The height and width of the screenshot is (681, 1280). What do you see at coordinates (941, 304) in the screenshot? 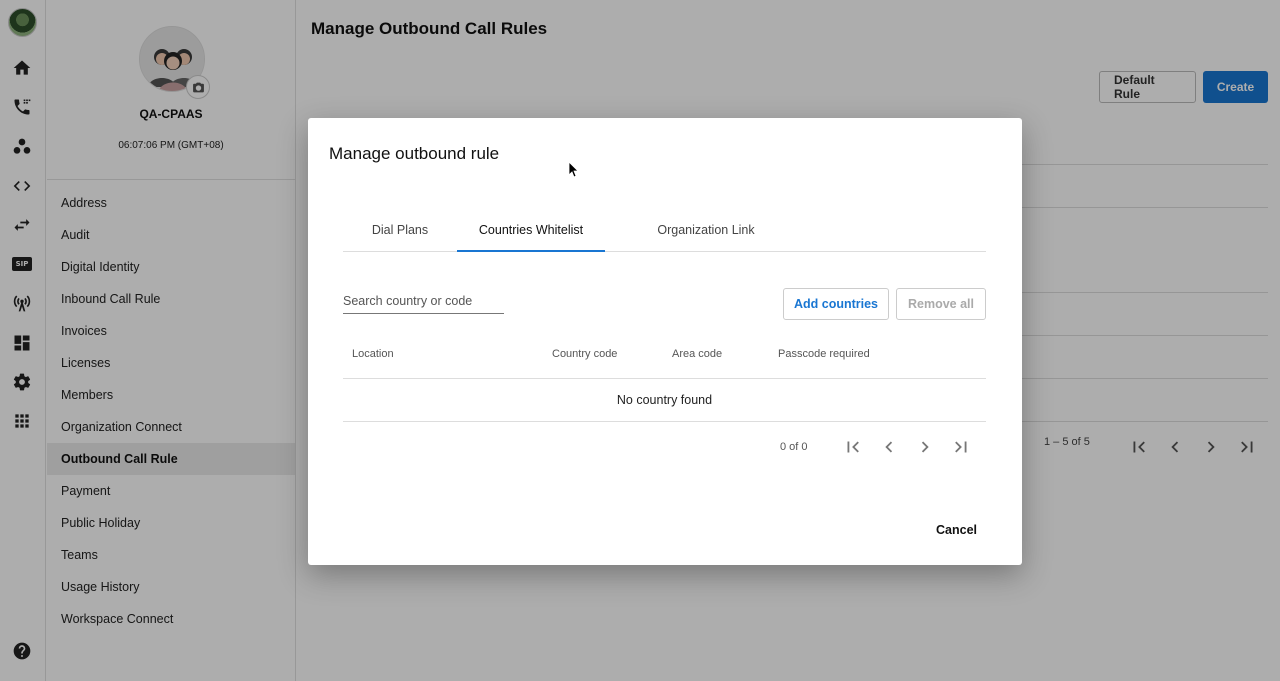
I see `remove-all-button: Remove all` at bounding box center [941, 304].